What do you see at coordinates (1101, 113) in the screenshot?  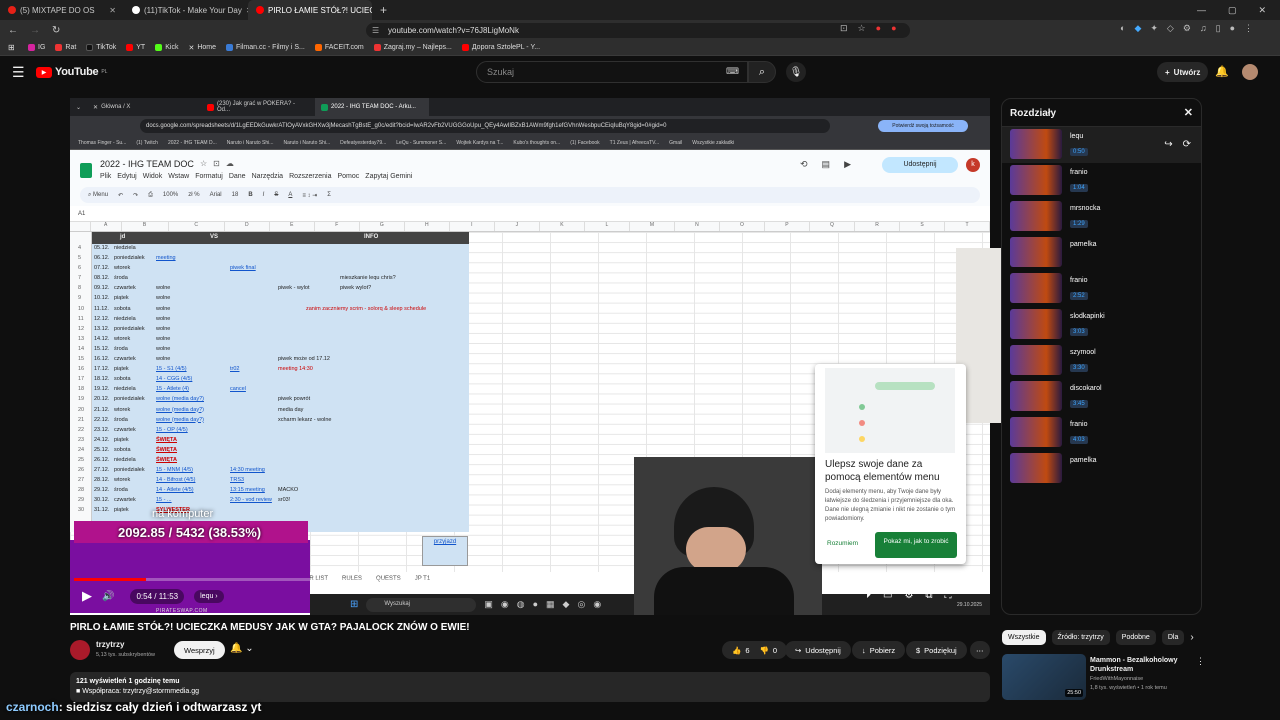 I see `chapters-header: Rozdziały ✕` at bounding box center [1101, 113].